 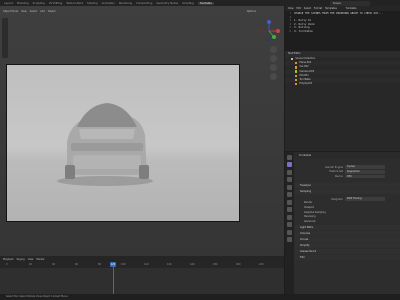 I want to click on line-text: 4. Turntable, so click(x=303, y=31).